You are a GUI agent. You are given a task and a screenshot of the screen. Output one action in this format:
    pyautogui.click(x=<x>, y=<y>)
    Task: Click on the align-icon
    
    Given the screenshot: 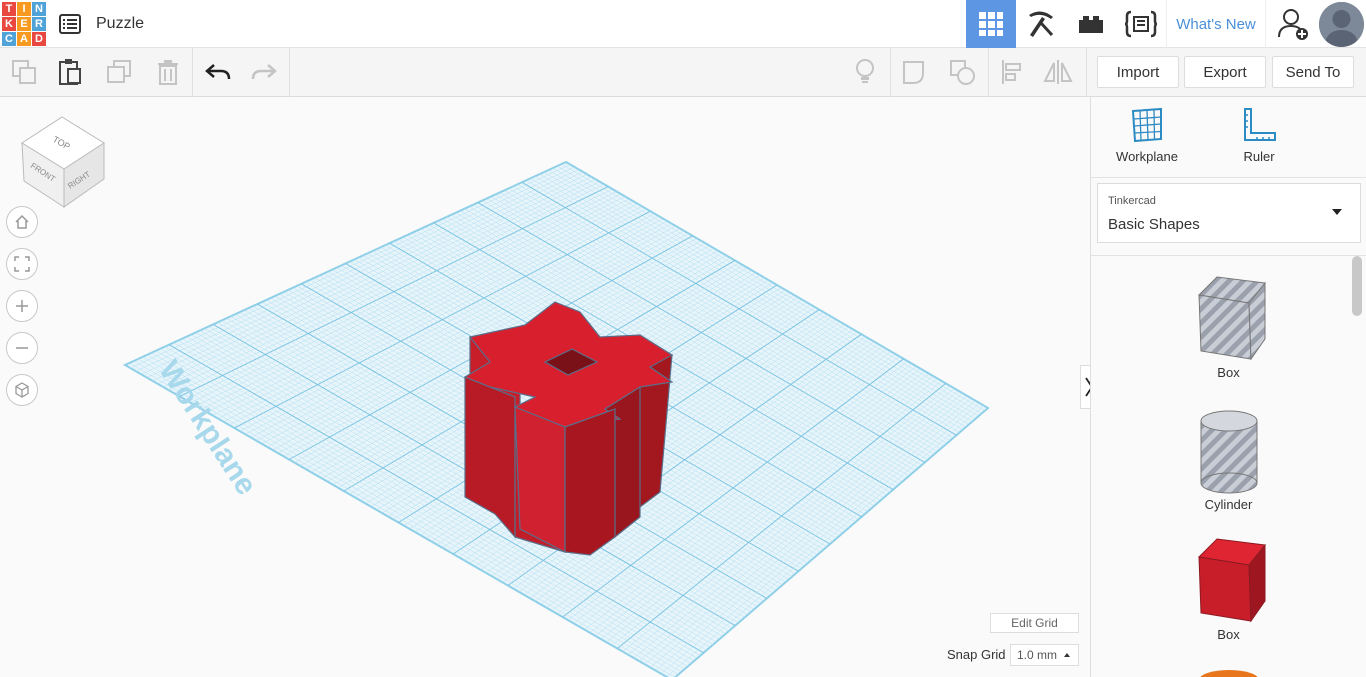 What is the action you would take?
    pyautogui.click(x=1011, y=72)
    